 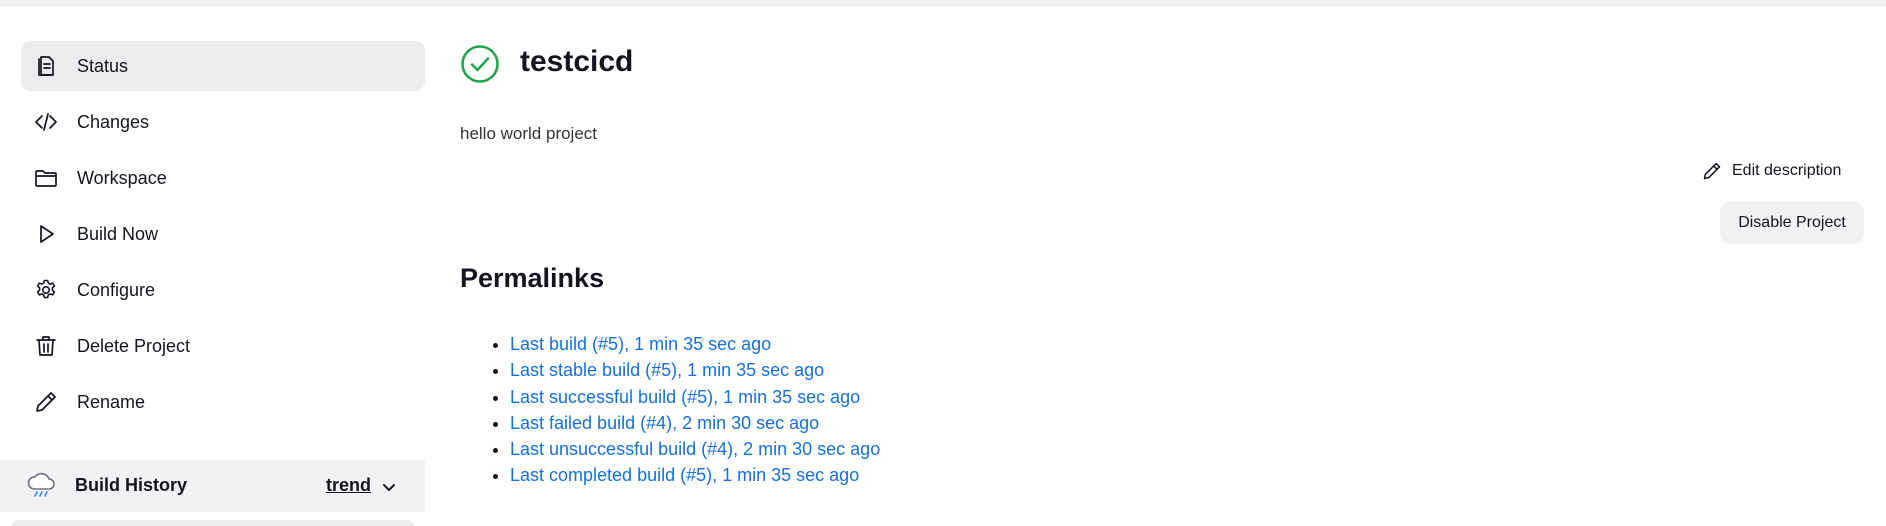 I want to click on code-icon, so click(x=46, y=122).